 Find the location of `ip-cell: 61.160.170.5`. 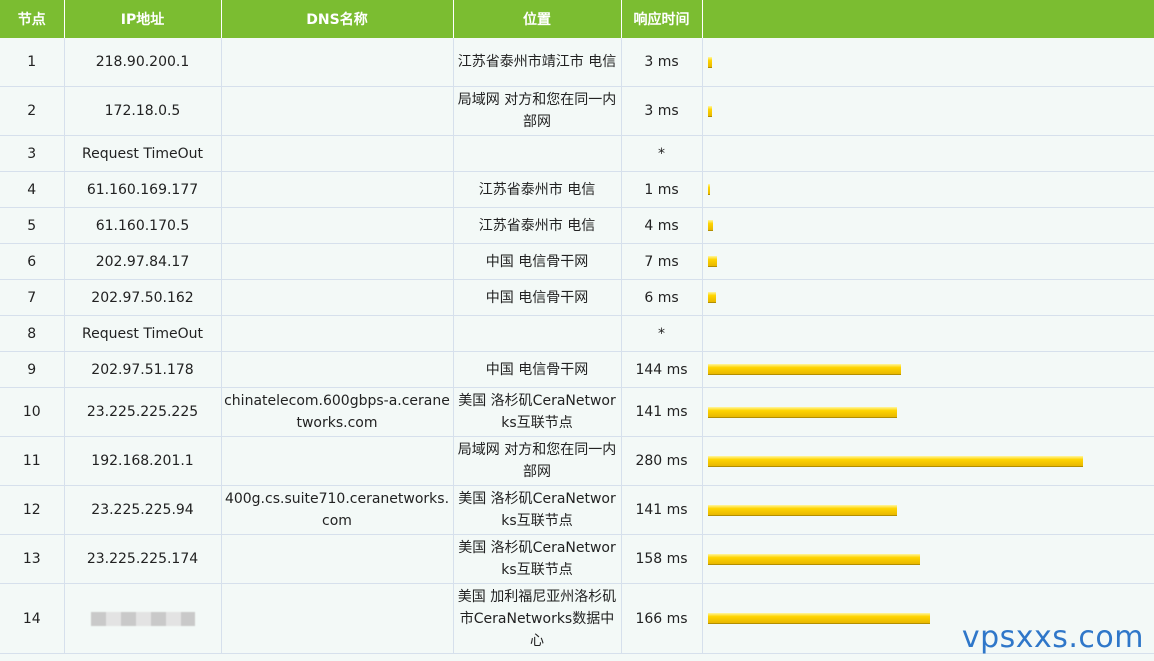

ip-cell: 61.160.170.5 is located at coordinates (143, 225).